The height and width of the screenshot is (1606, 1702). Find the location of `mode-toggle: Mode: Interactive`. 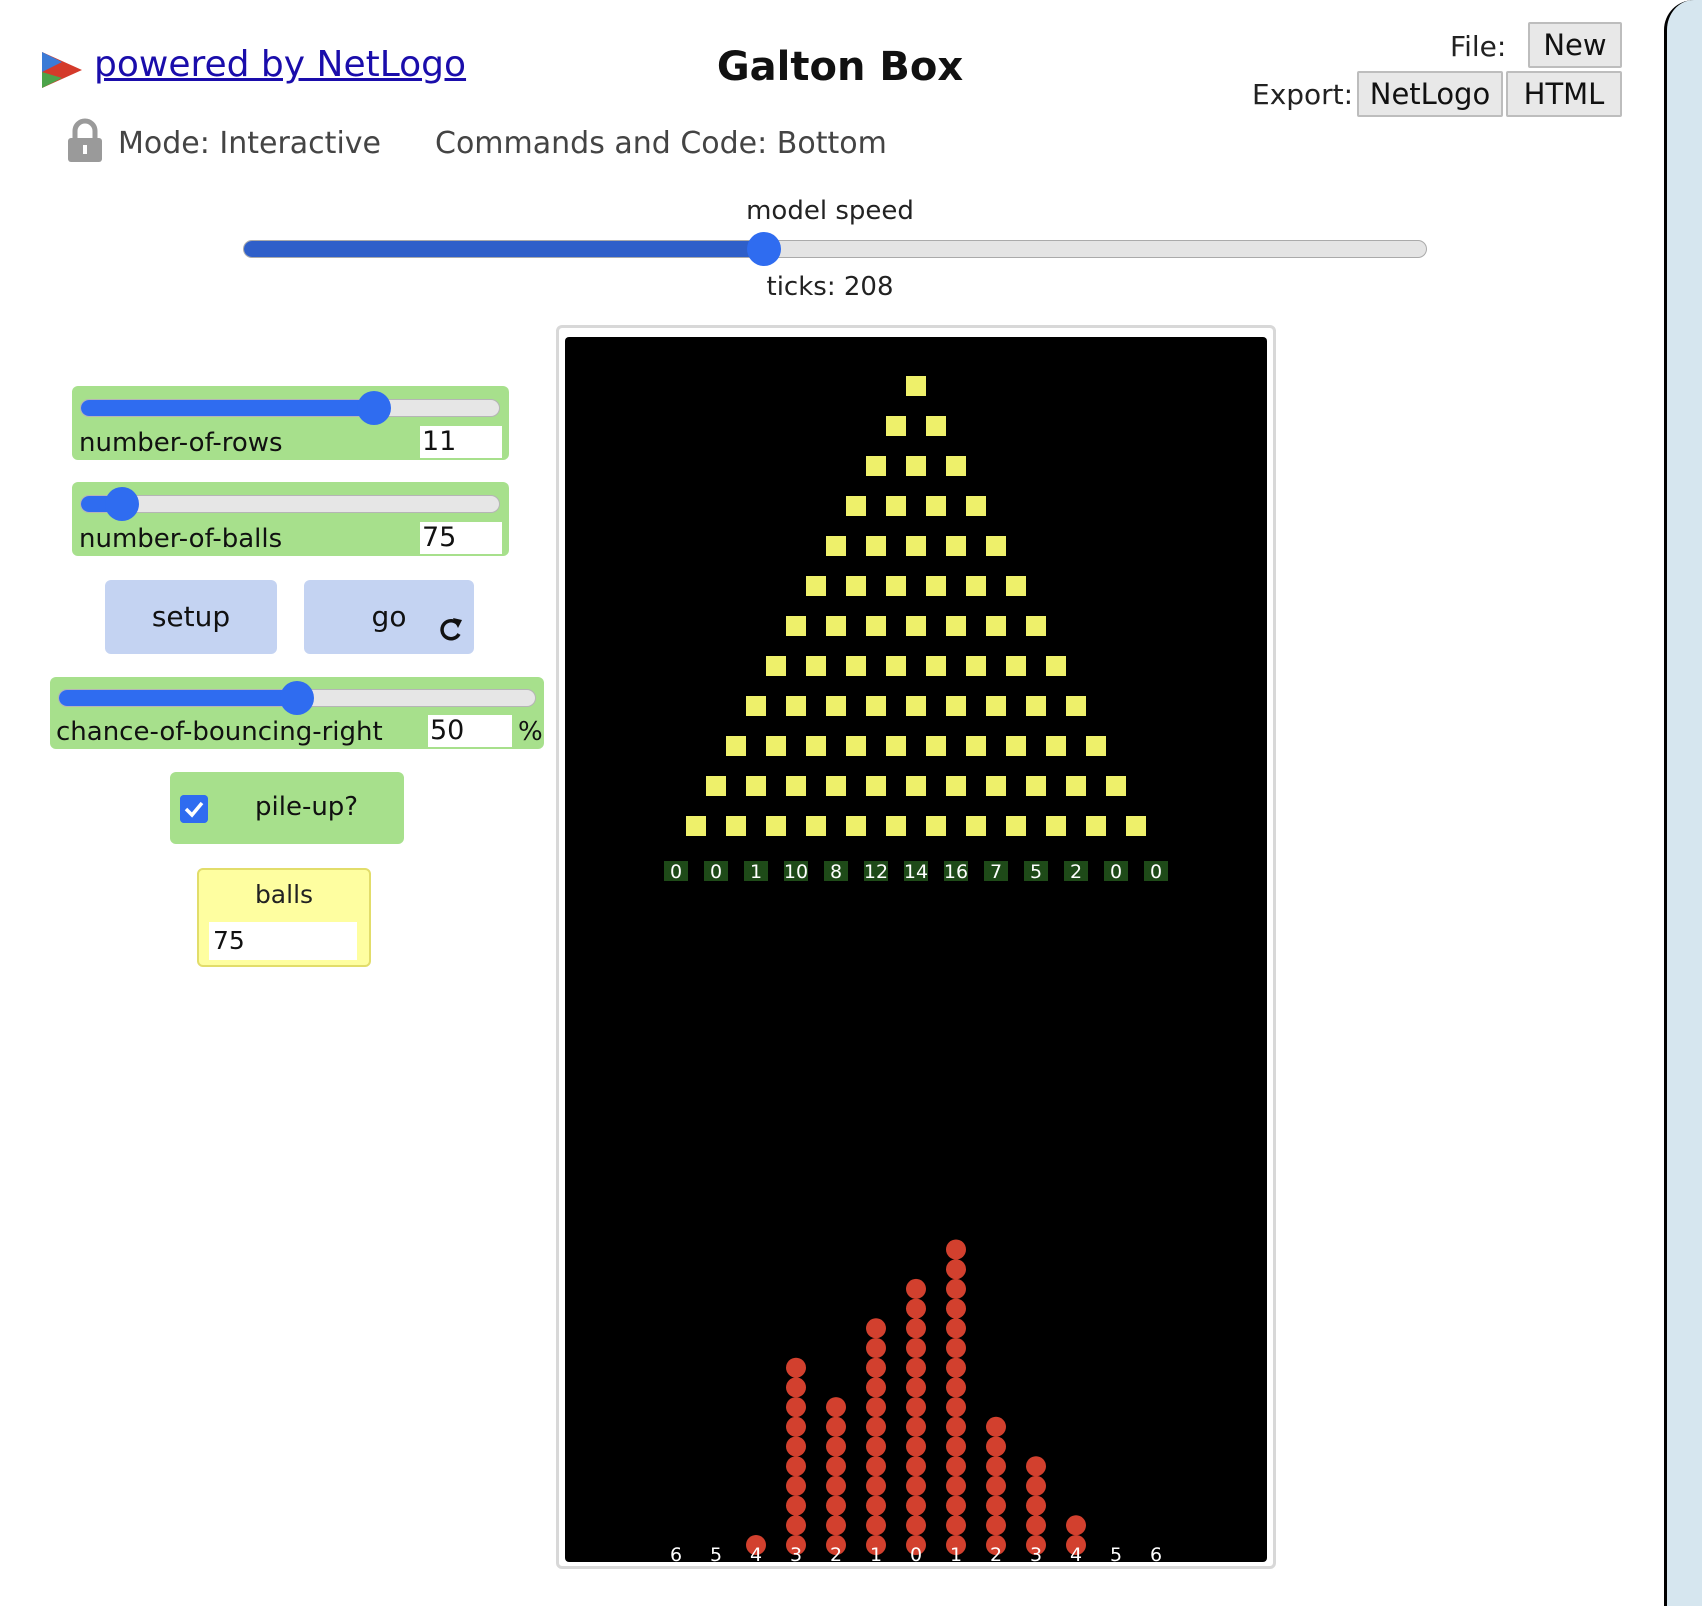

mode-toggle: Mode: Interactive is located at coordinates (249, 143).